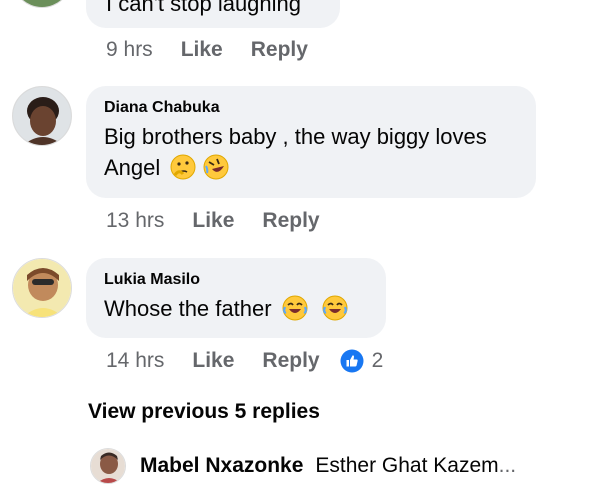 This screenshot has height=485, width=590. What do you see at coordinates (204, 412) in the screenshot?
I see `view-previous-replies-link: View previous 5 replies` at bounding box center [204, 412].